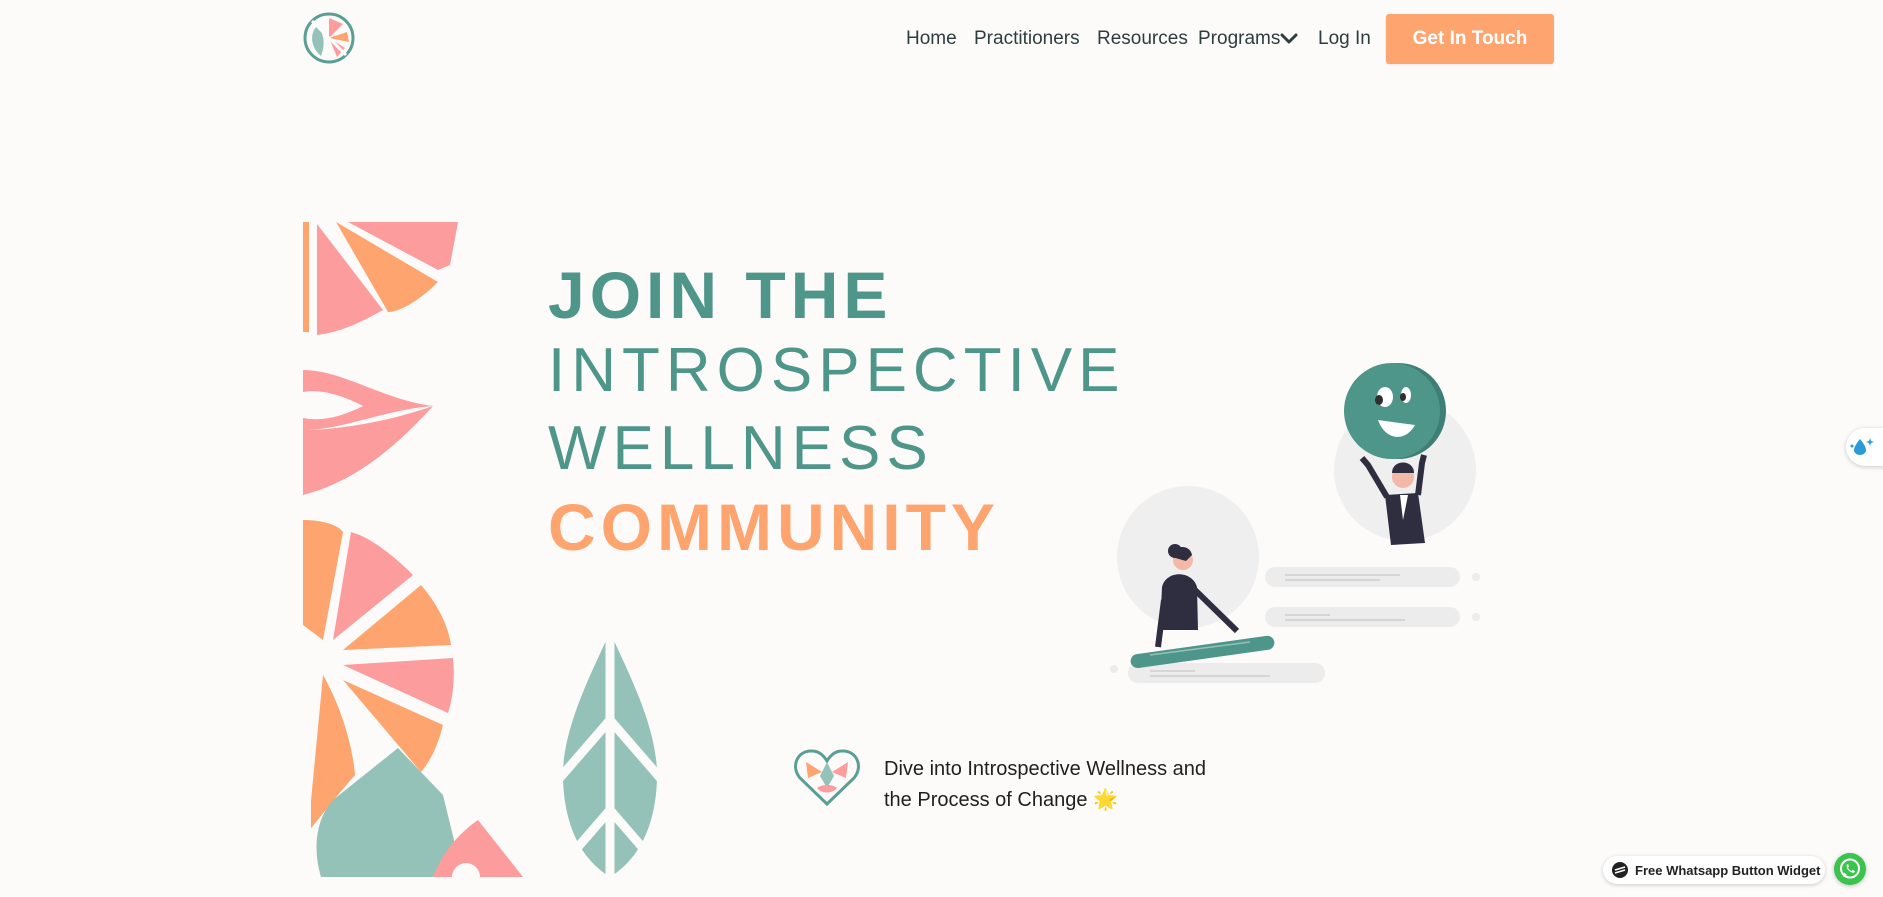  I want to click on water-drop-icon, so click(1862, 446).